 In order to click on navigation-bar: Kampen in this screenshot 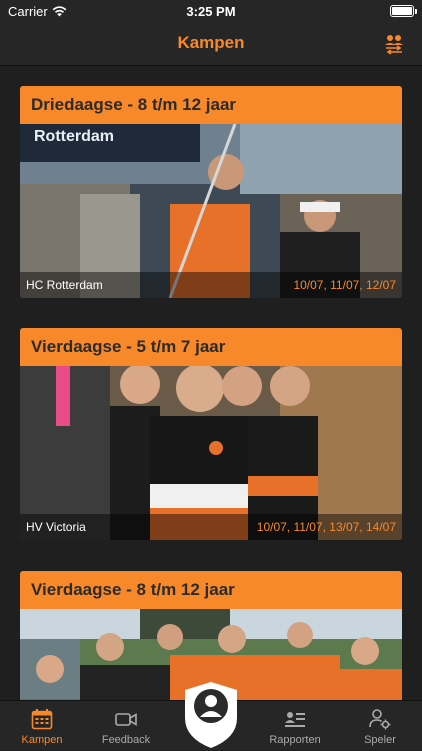, I will do `click(211, 44)`.